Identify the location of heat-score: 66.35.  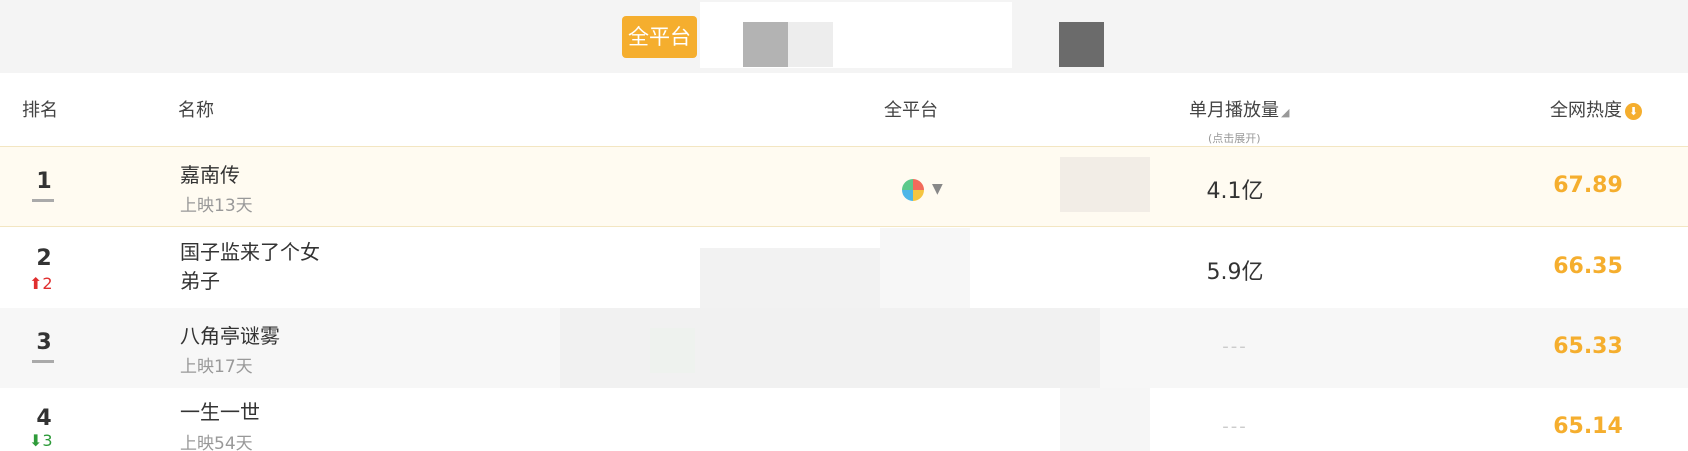
(1588, 266).